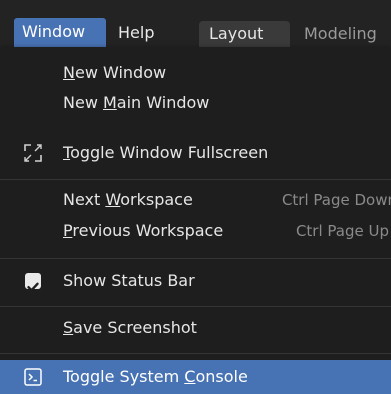  I want to click on menu-item-previous-workspace: Previous Workspace Ctrl Page Up, so click(195, 231).